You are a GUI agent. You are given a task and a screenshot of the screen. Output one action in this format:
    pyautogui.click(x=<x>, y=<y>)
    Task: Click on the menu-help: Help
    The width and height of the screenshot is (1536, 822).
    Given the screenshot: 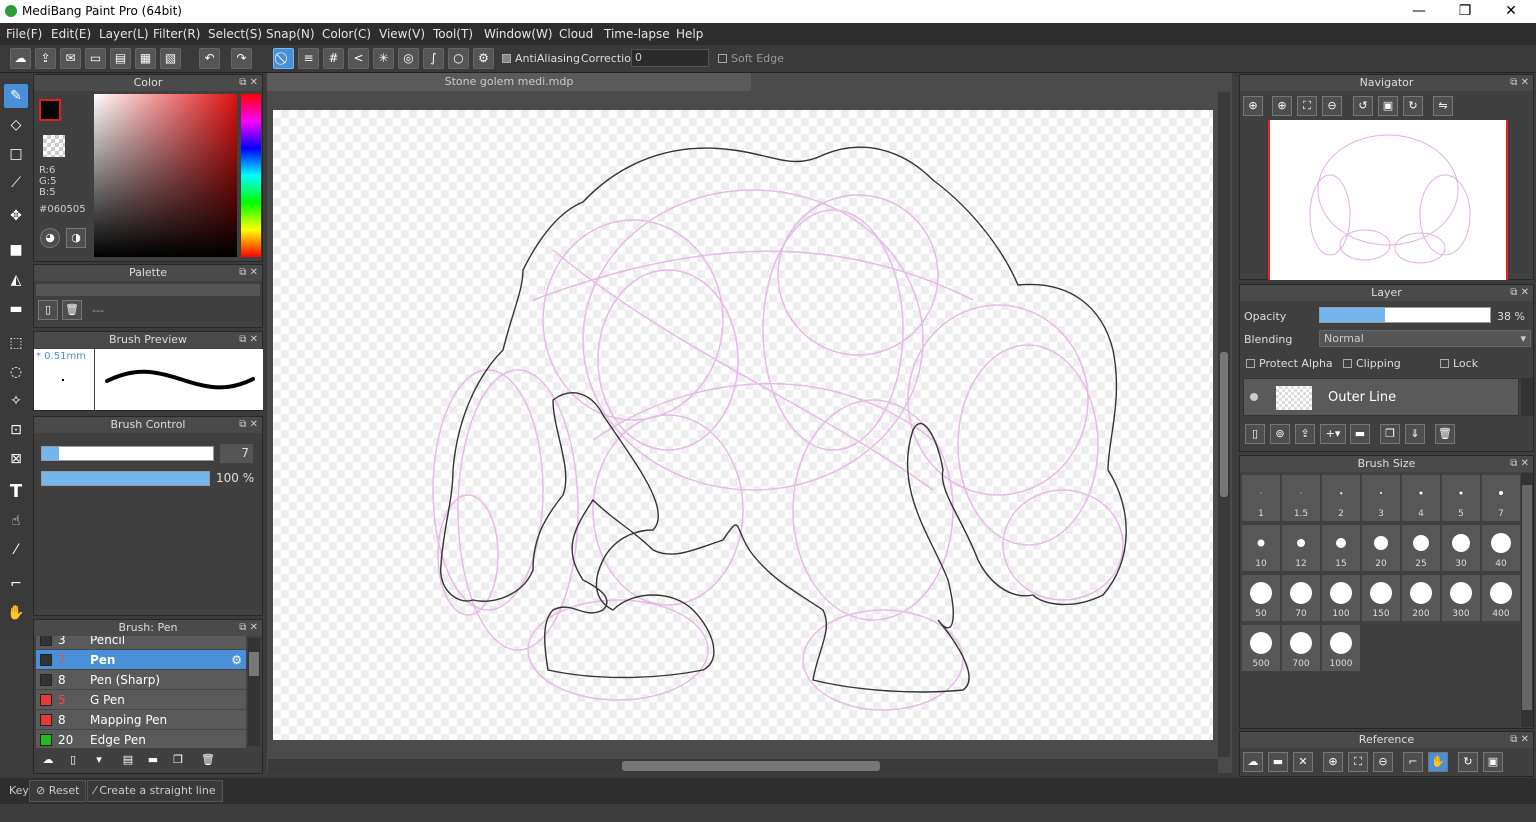 What is the action you would take?
    pyautogui.click(x=689, y=34)
    